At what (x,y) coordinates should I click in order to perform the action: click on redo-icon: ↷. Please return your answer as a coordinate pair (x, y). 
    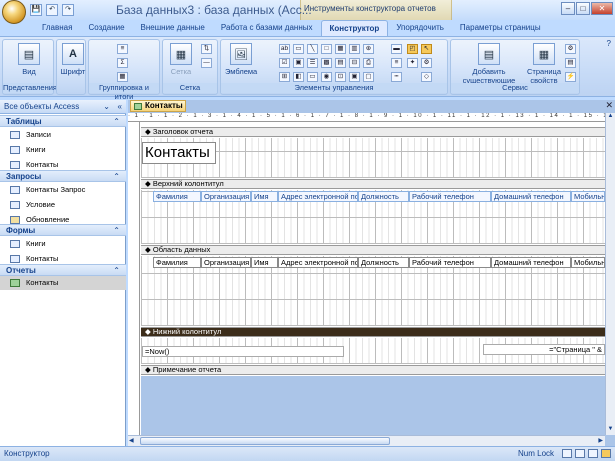
    Looking at the image, I should click on (68, 10).